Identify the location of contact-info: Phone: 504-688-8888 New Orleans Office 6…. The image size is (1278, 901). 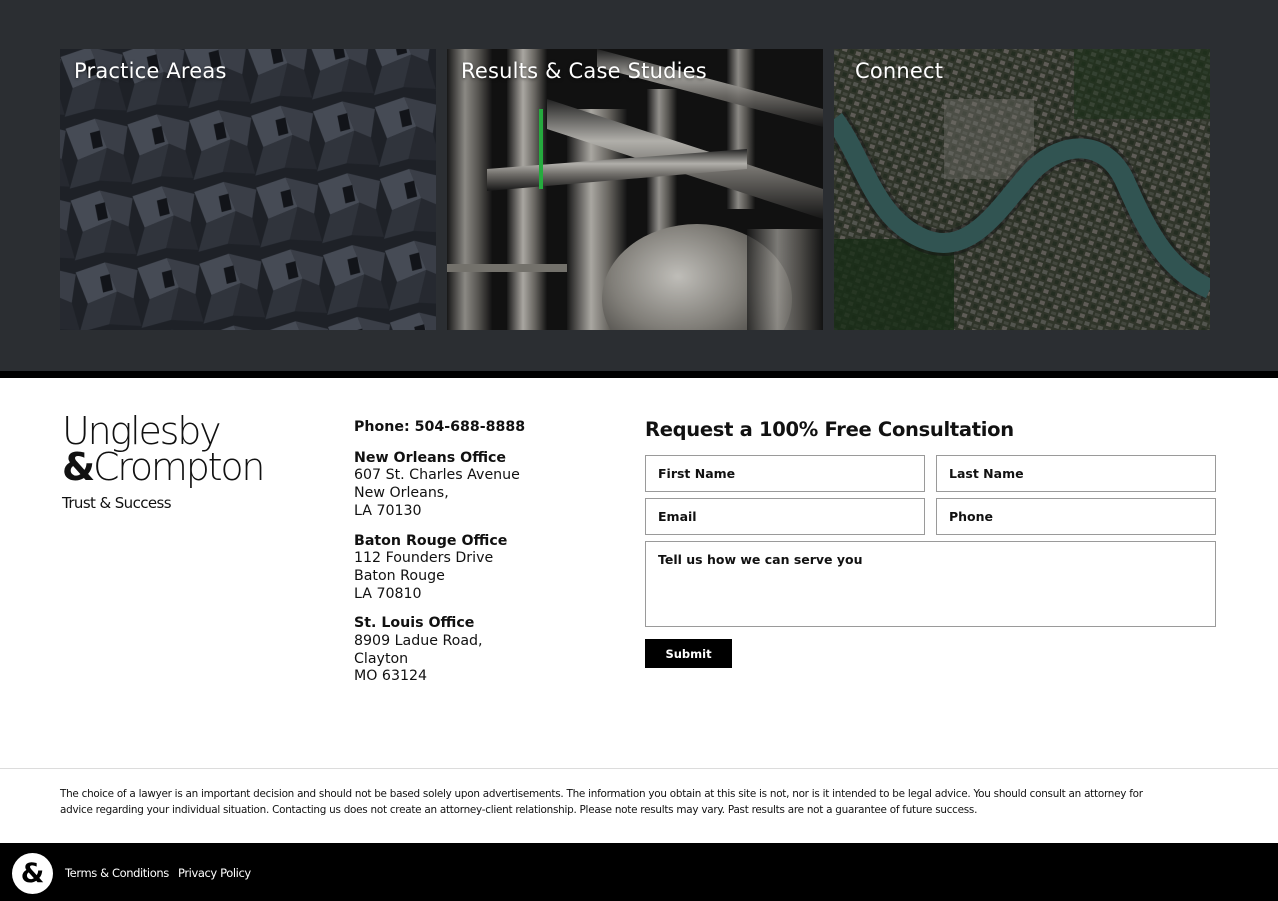
(479, 558).